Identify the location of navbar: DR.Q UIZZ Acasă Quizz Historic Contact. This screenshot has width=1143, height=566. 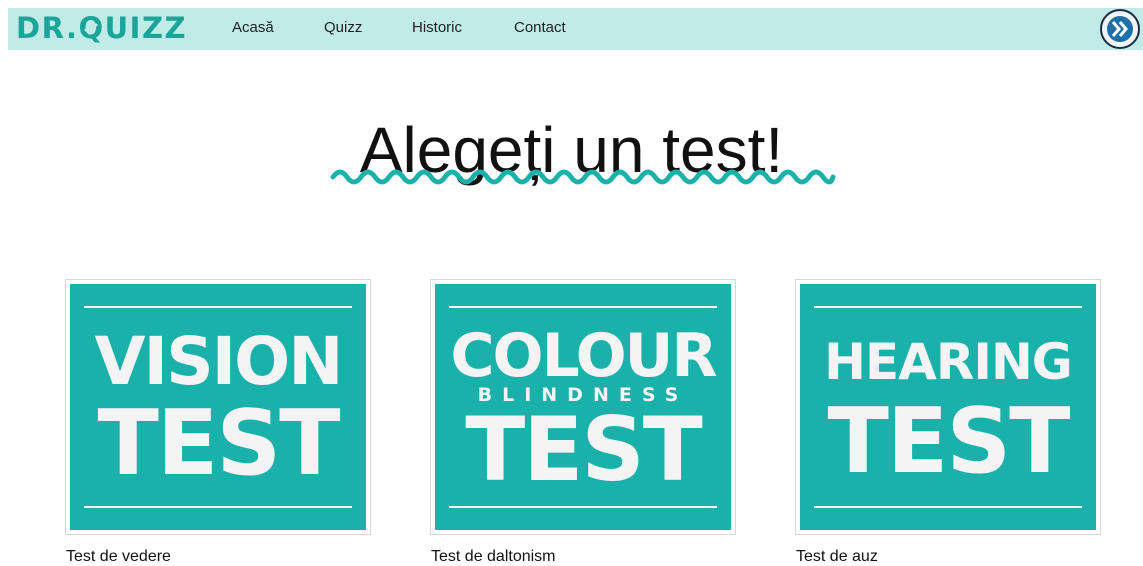
(575, 29).